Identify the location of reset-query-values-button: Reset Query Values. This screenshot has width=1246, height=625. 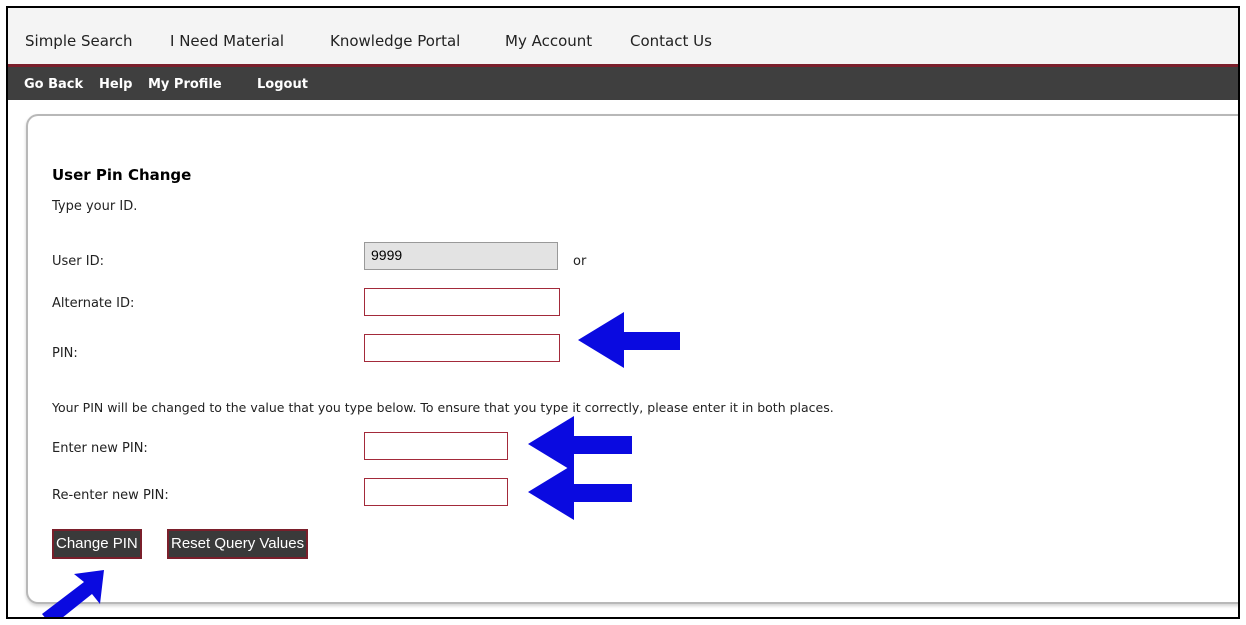
(238, 544).